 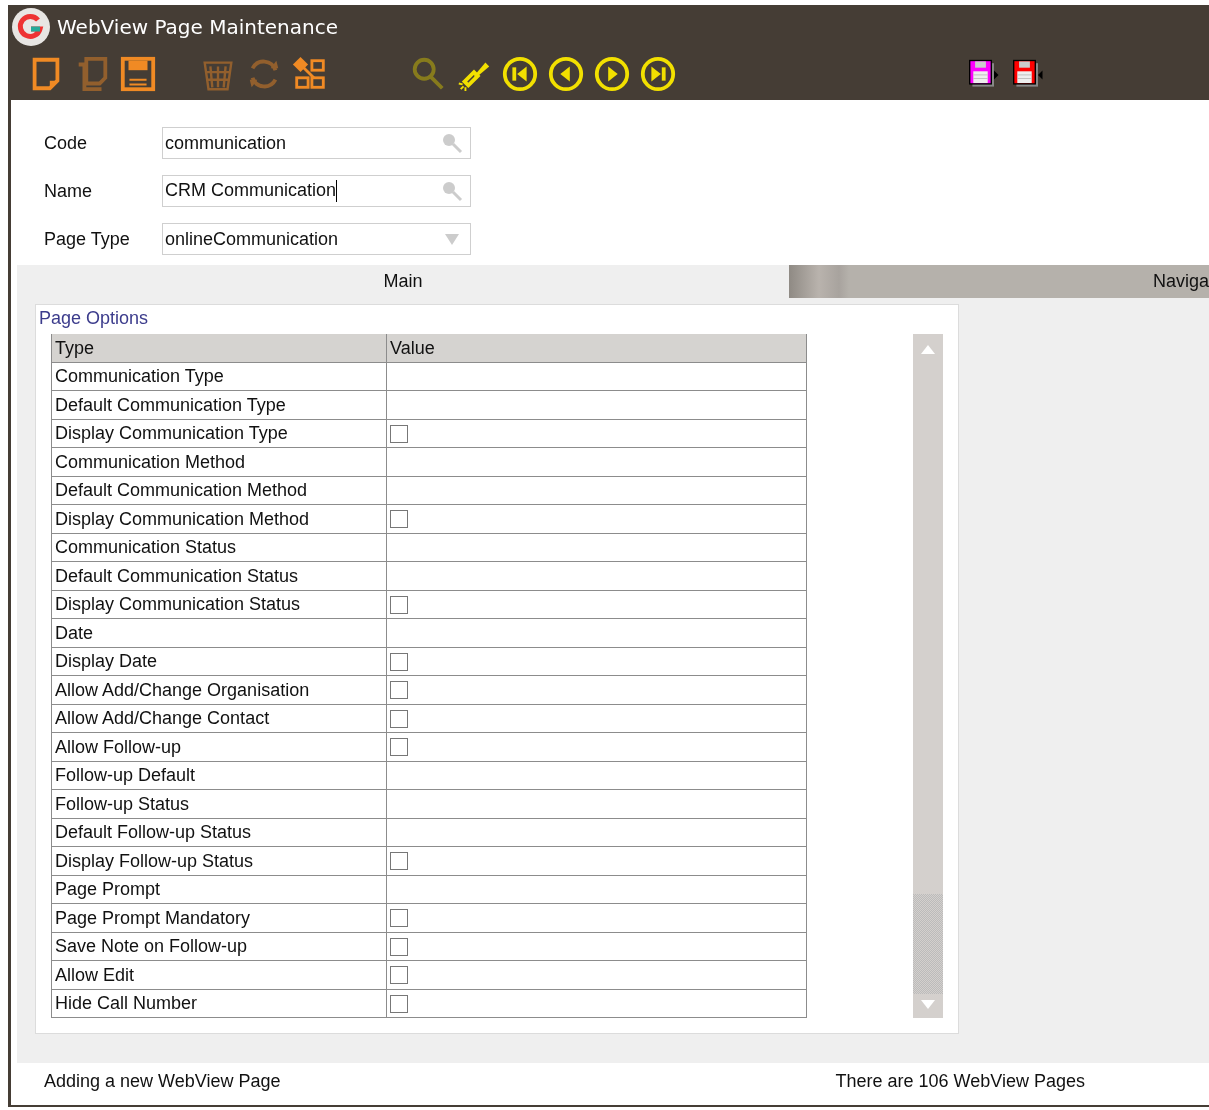 I want to click on table-cell: Follow-up Default, so click(x=219, y=775).